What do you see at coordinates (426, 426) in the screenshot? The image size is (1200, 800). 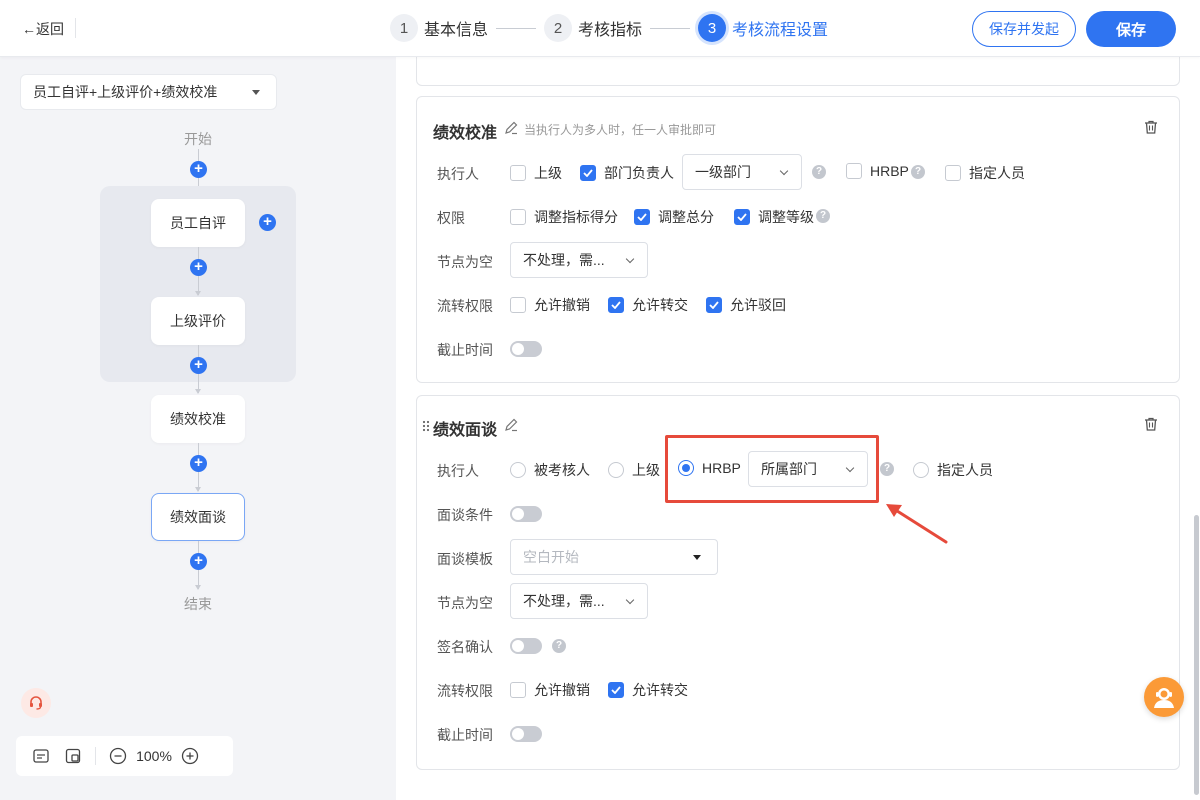 I see `drag-handle-icon` at bounding box center [426, 426].